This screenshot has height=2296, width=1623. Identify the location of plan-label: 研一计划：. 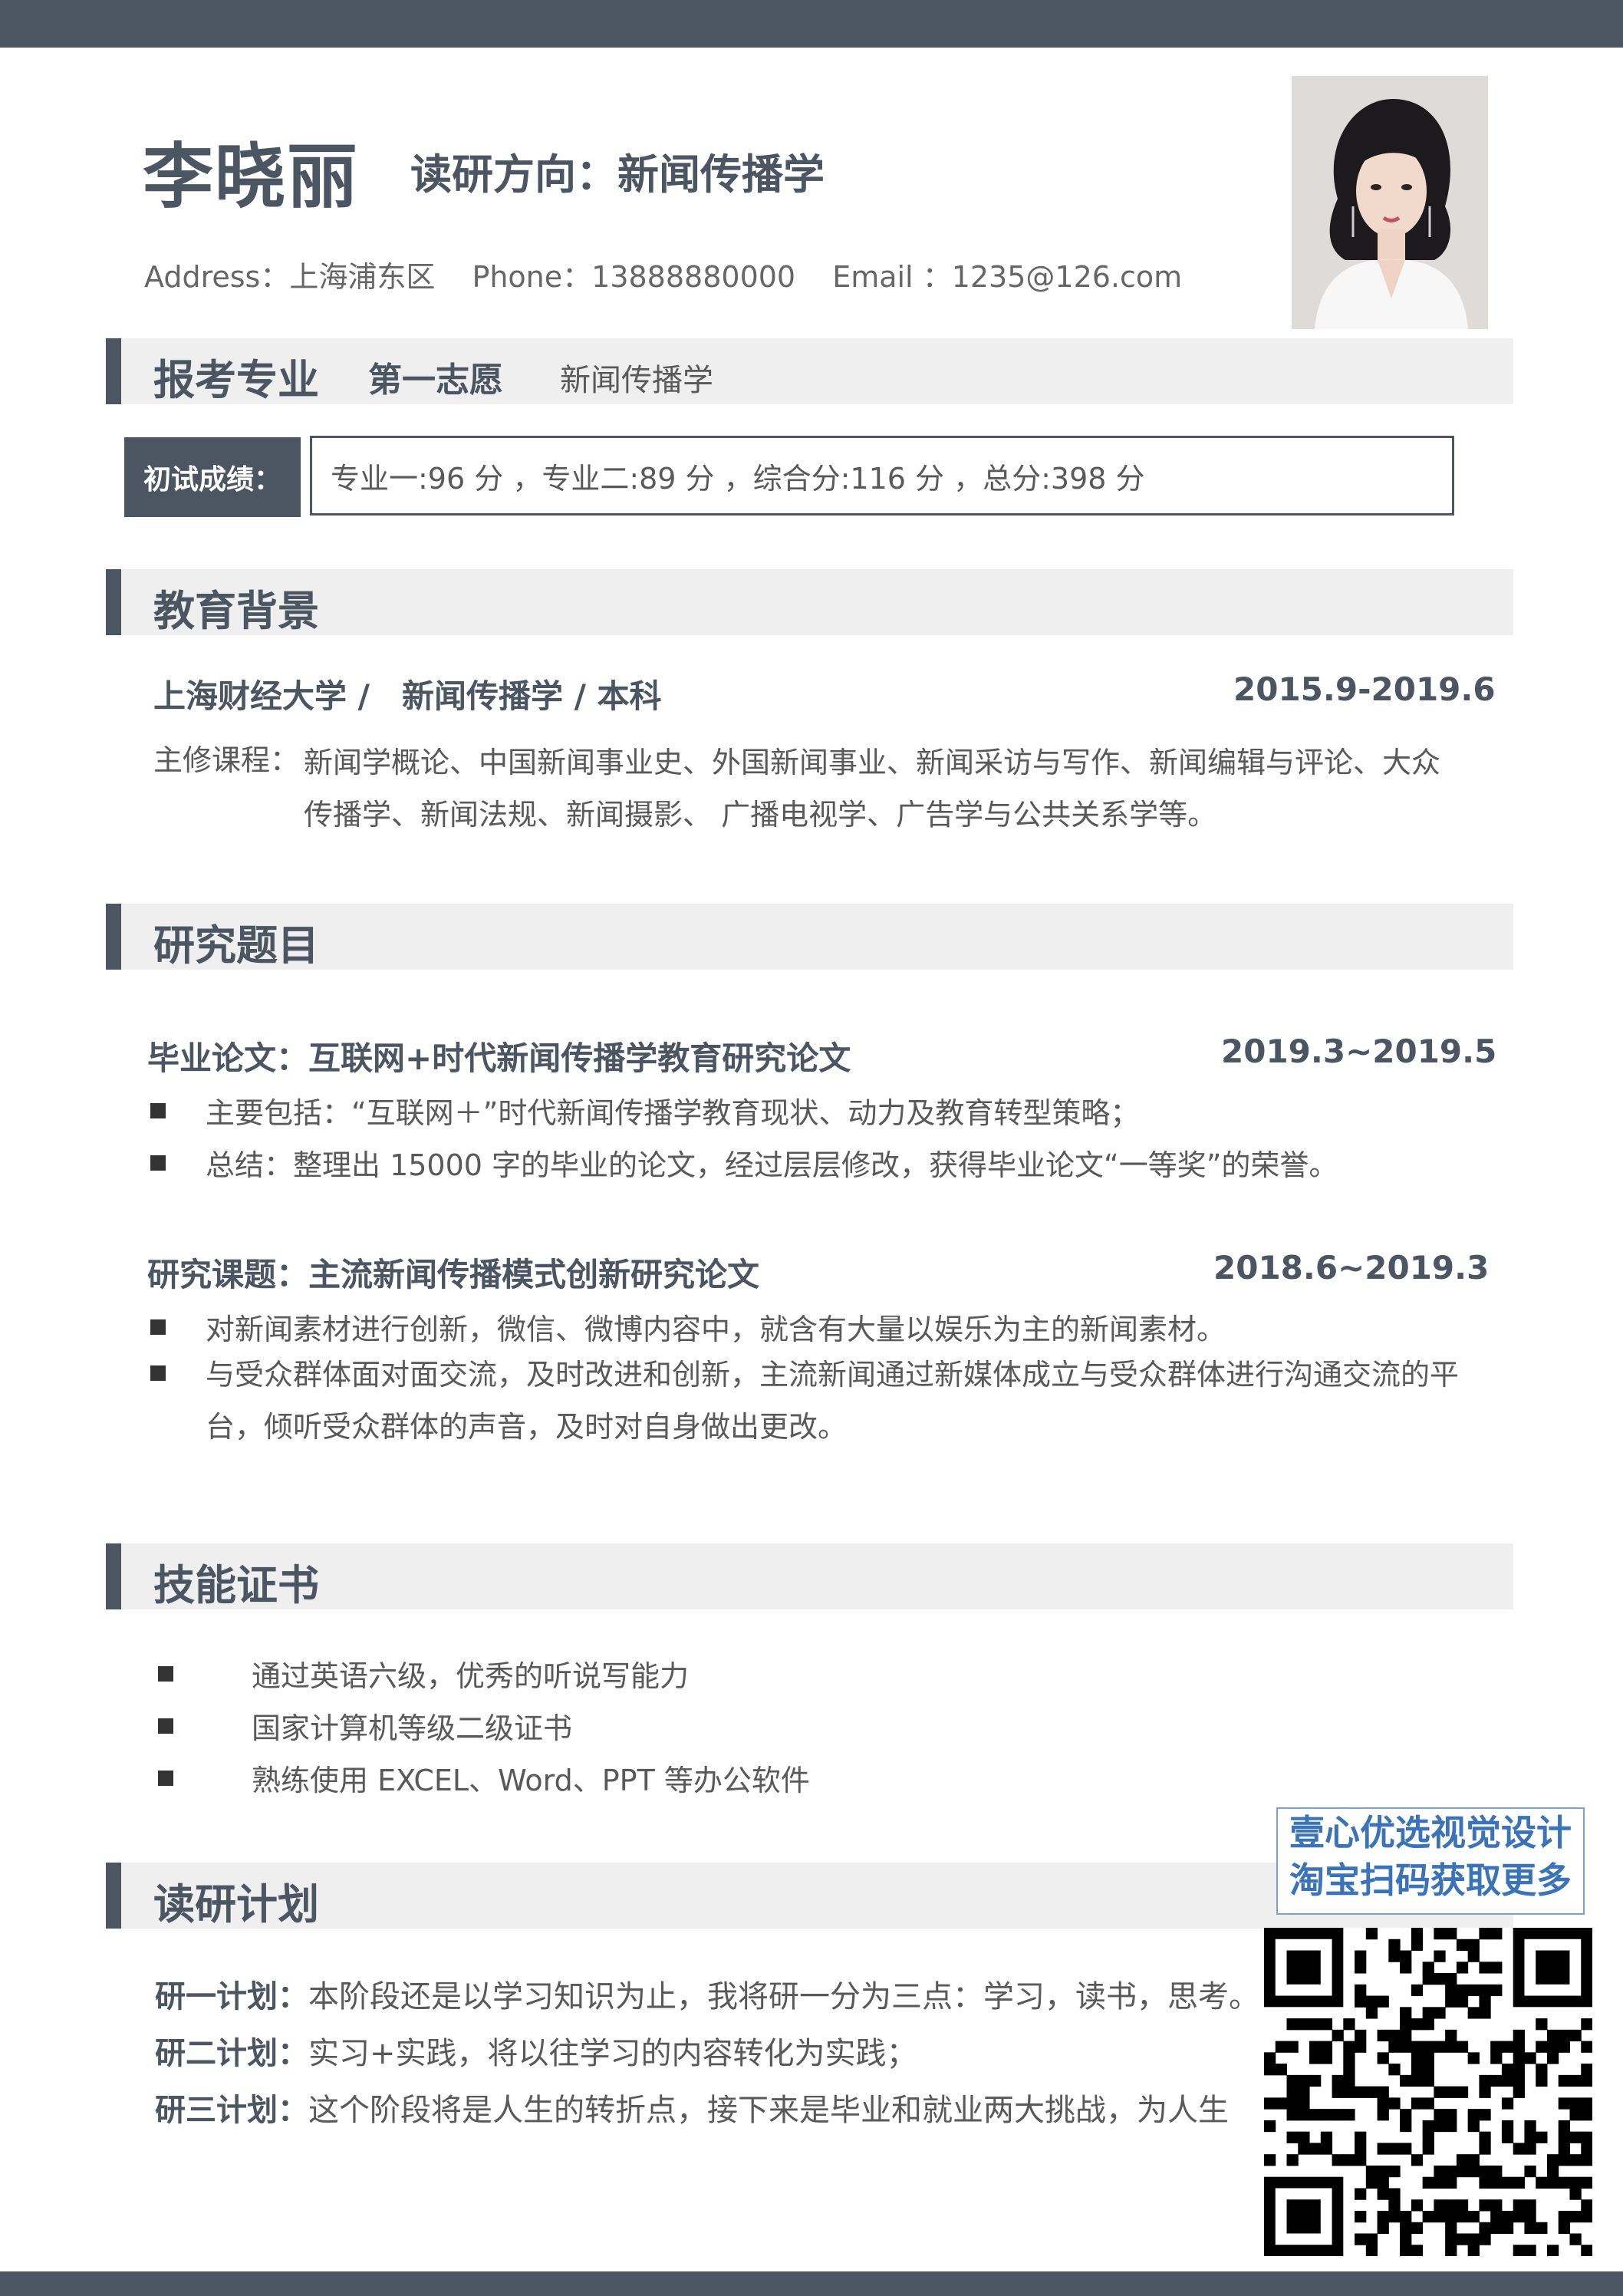
(231, 1996).